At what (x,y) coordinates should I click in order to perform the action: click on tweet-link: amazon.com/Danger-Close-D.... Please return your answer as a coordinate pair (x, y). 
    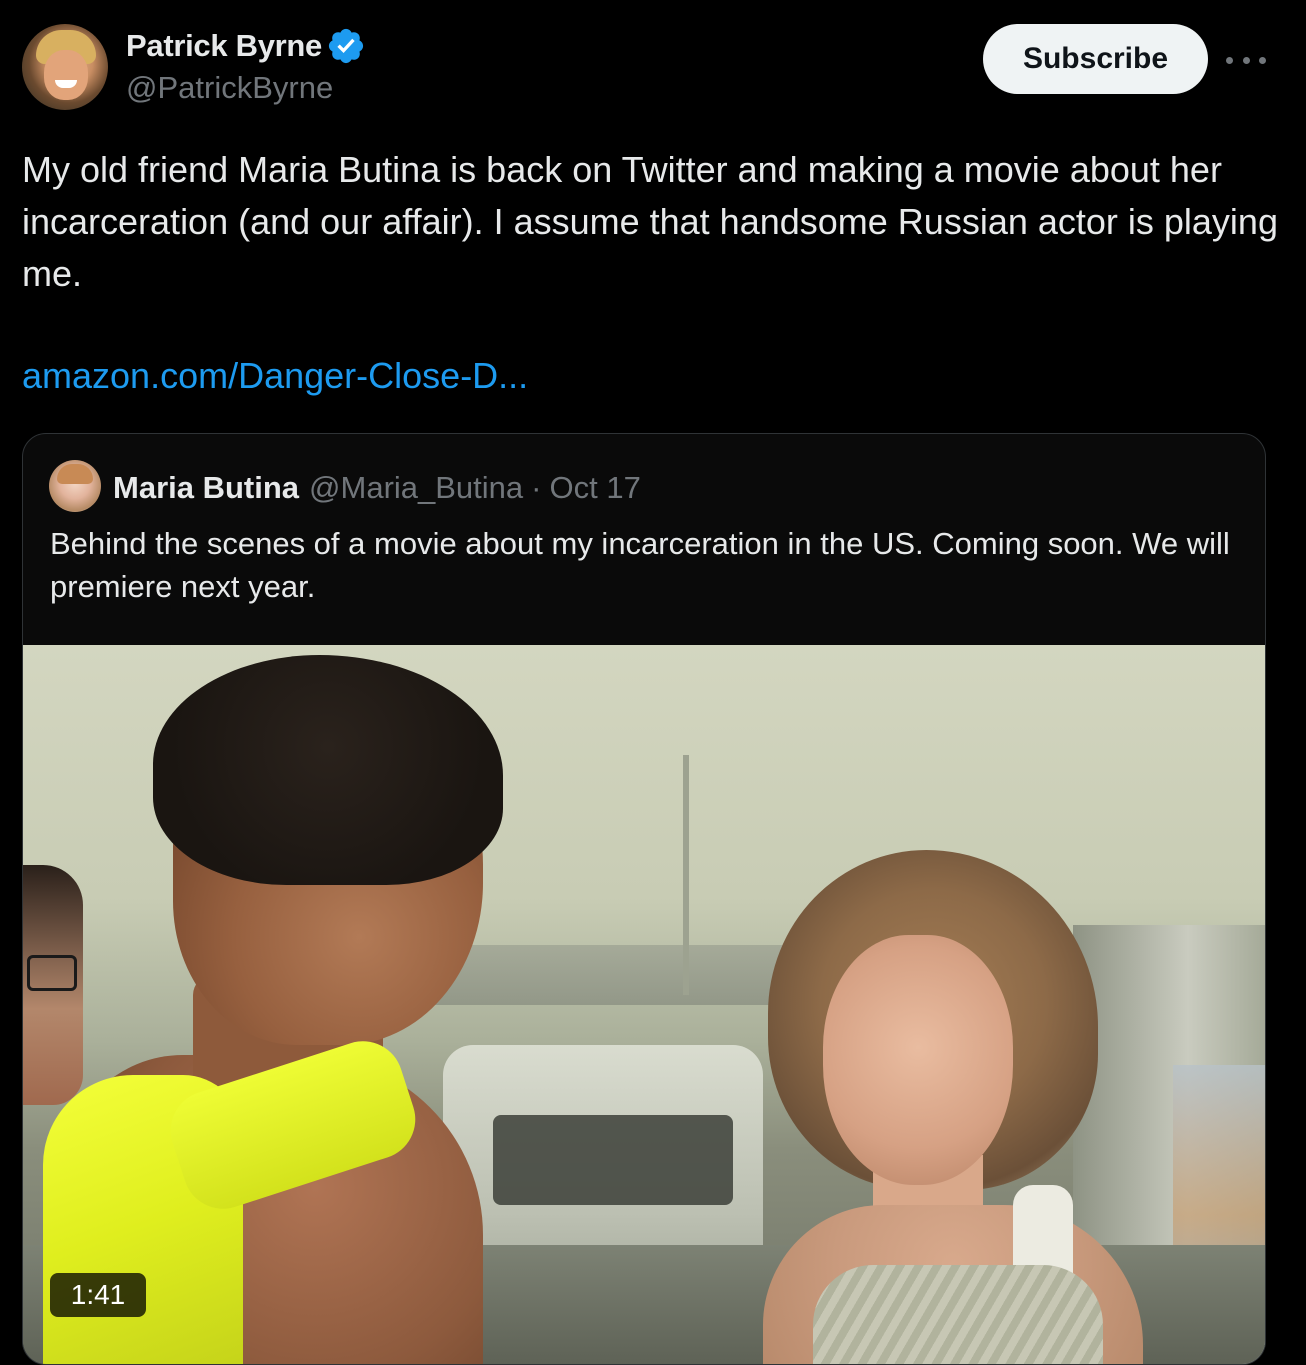
    Looking at the image, I should click on (275, 376).